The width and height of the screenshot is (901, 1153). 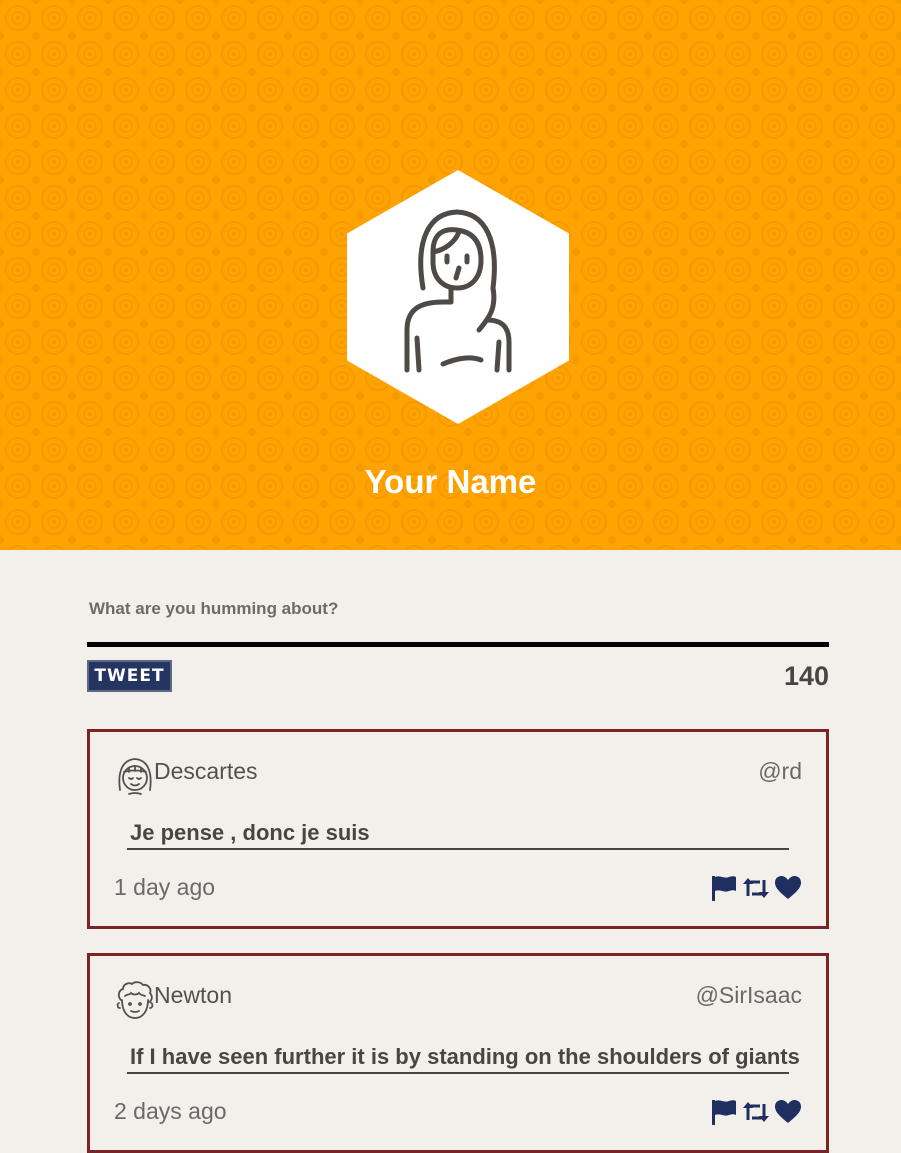 I want to click on tweet-timestamp: 2 days ago, so click(x=170, y=1111).